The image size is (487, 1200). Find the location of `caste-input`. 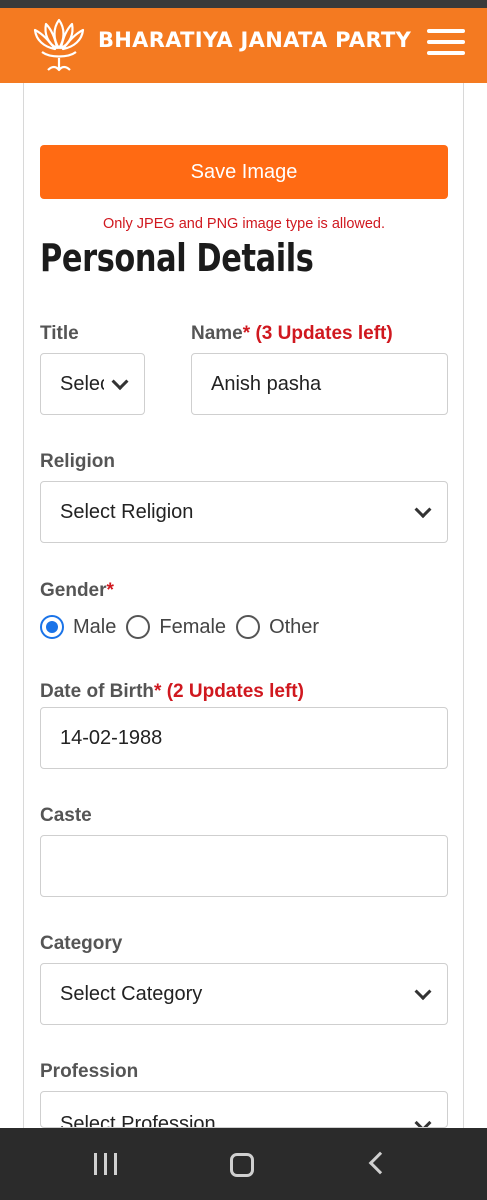

caste-input is located at coordinates (244, 866).